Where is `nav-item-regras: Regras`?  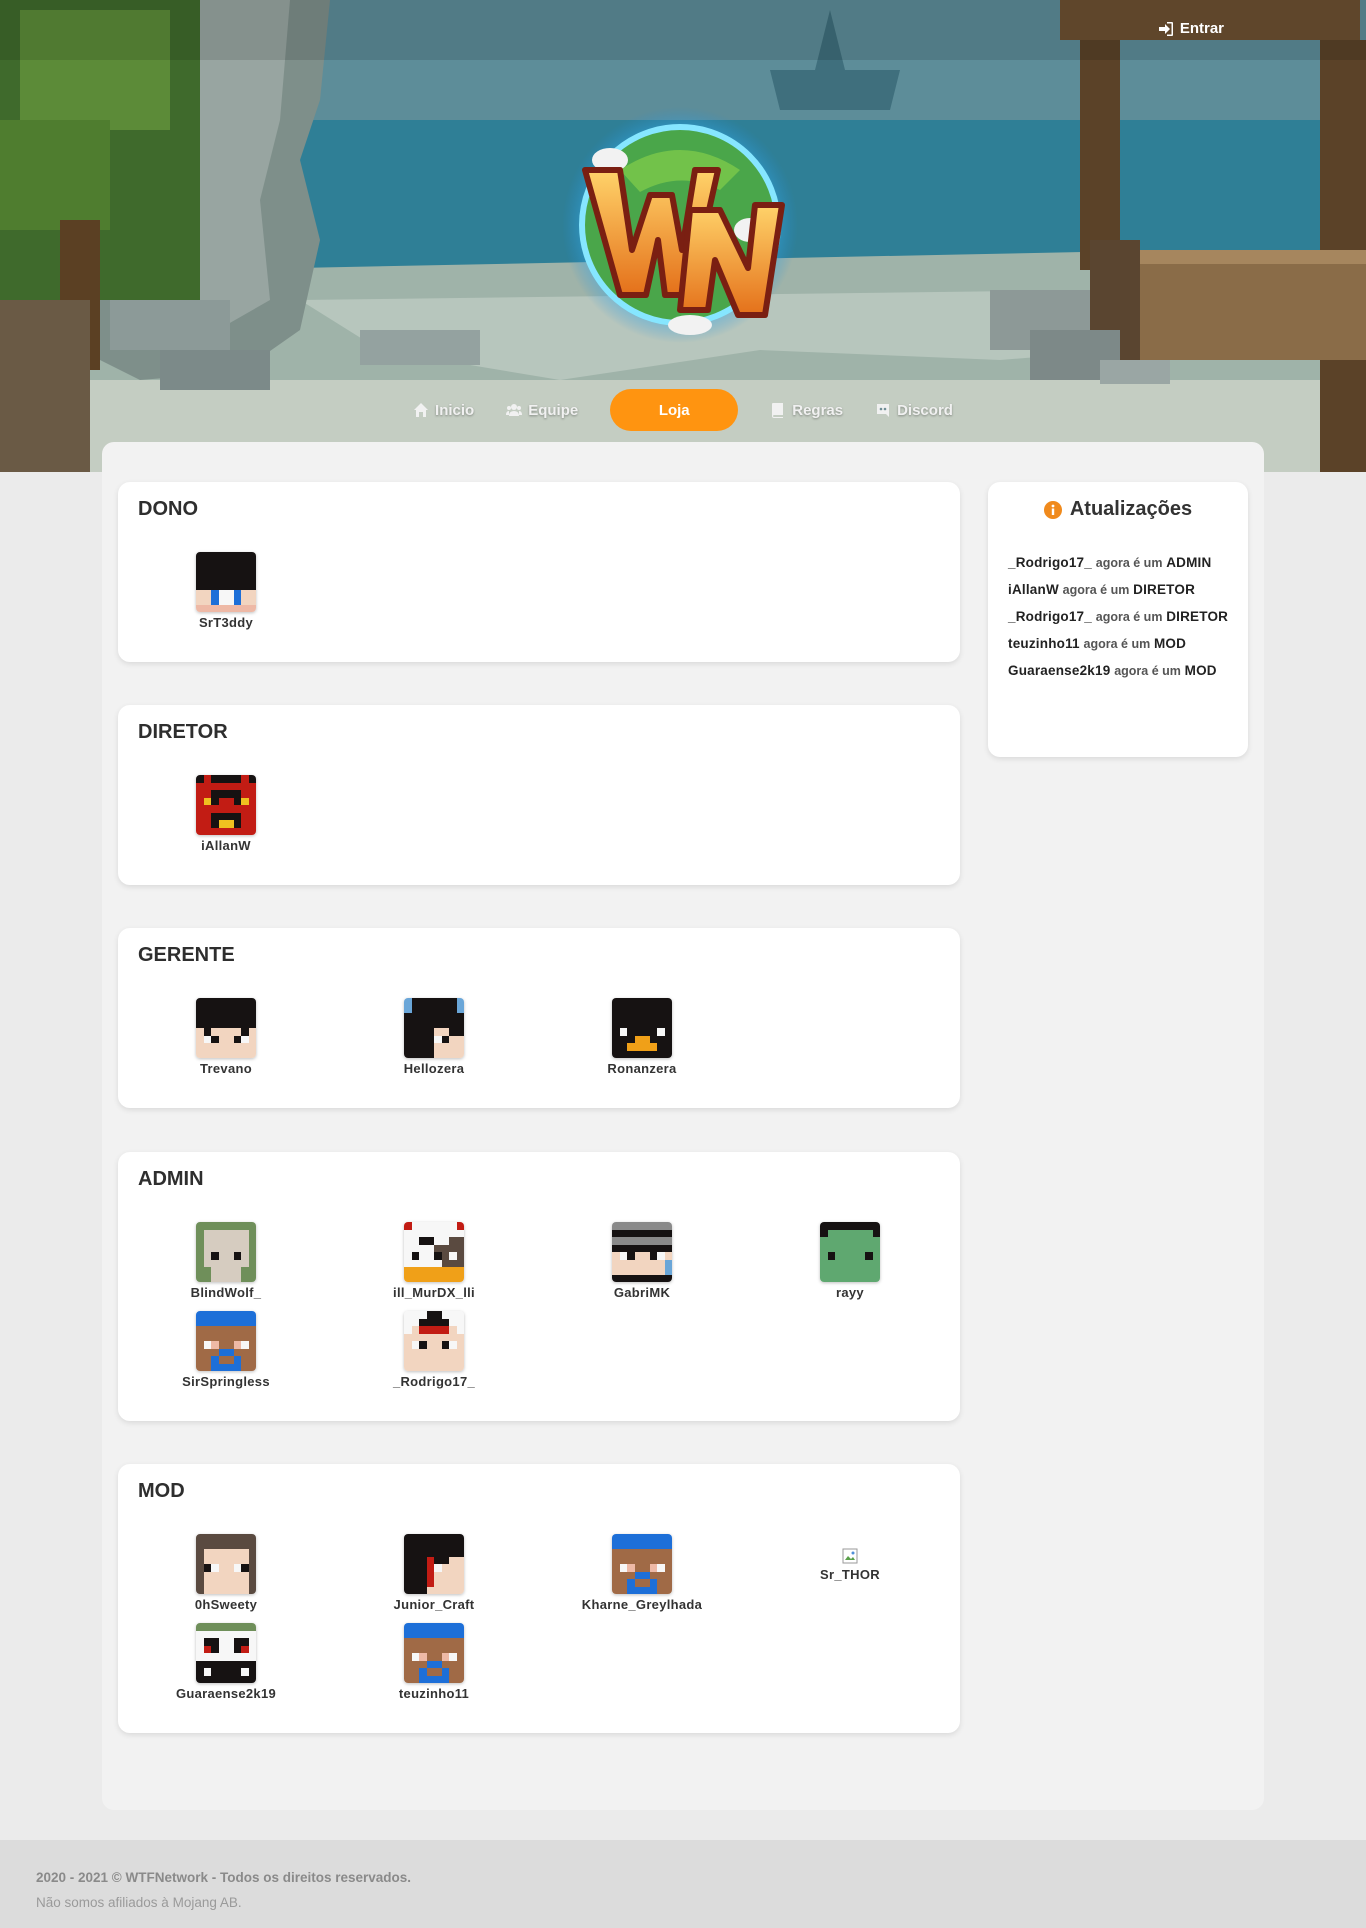 nav-item-regras: Regras is located at coordinates (806, 410).